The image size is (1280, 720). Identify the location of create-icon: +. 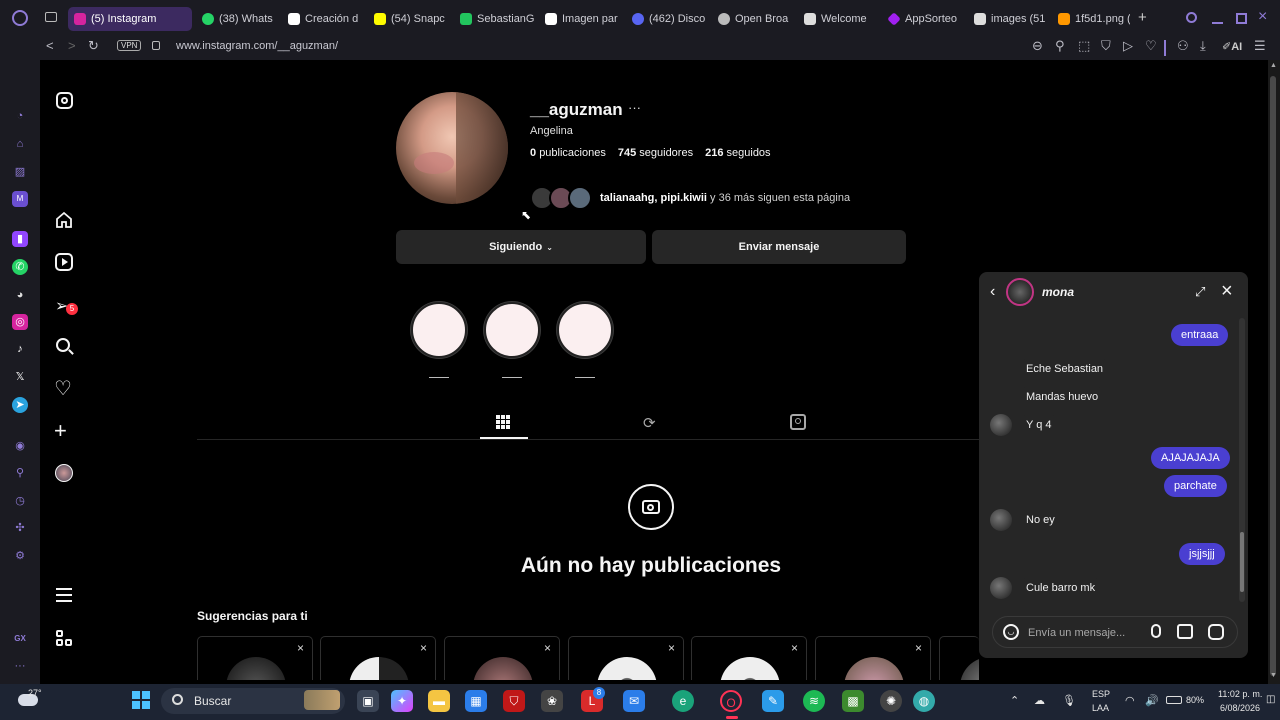
(60, 431).